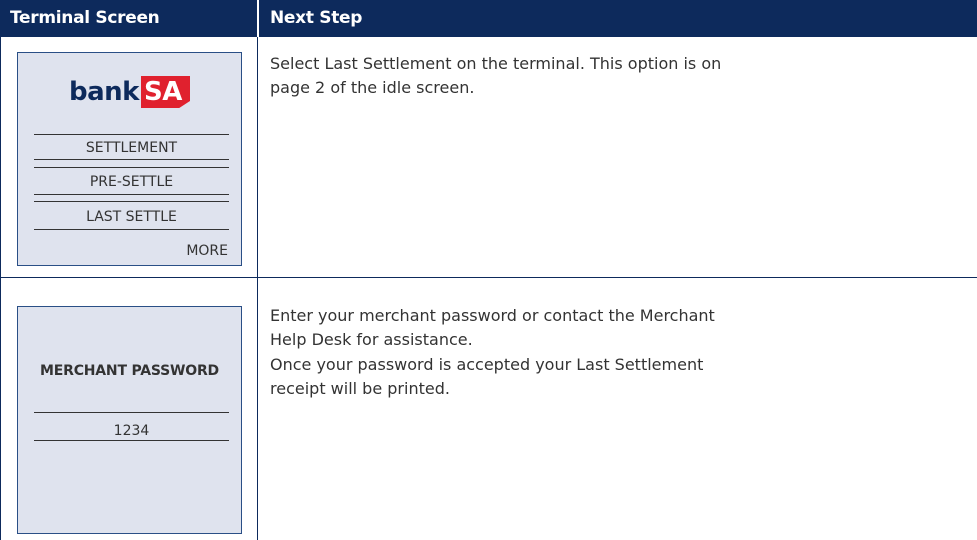 Image resolution: width=977 pixels, height=540 pixels. What do you see at coordinates (207, 251) in the screenshot?
I see `menu-item-more: MORE` at bounding box center [207, 251].